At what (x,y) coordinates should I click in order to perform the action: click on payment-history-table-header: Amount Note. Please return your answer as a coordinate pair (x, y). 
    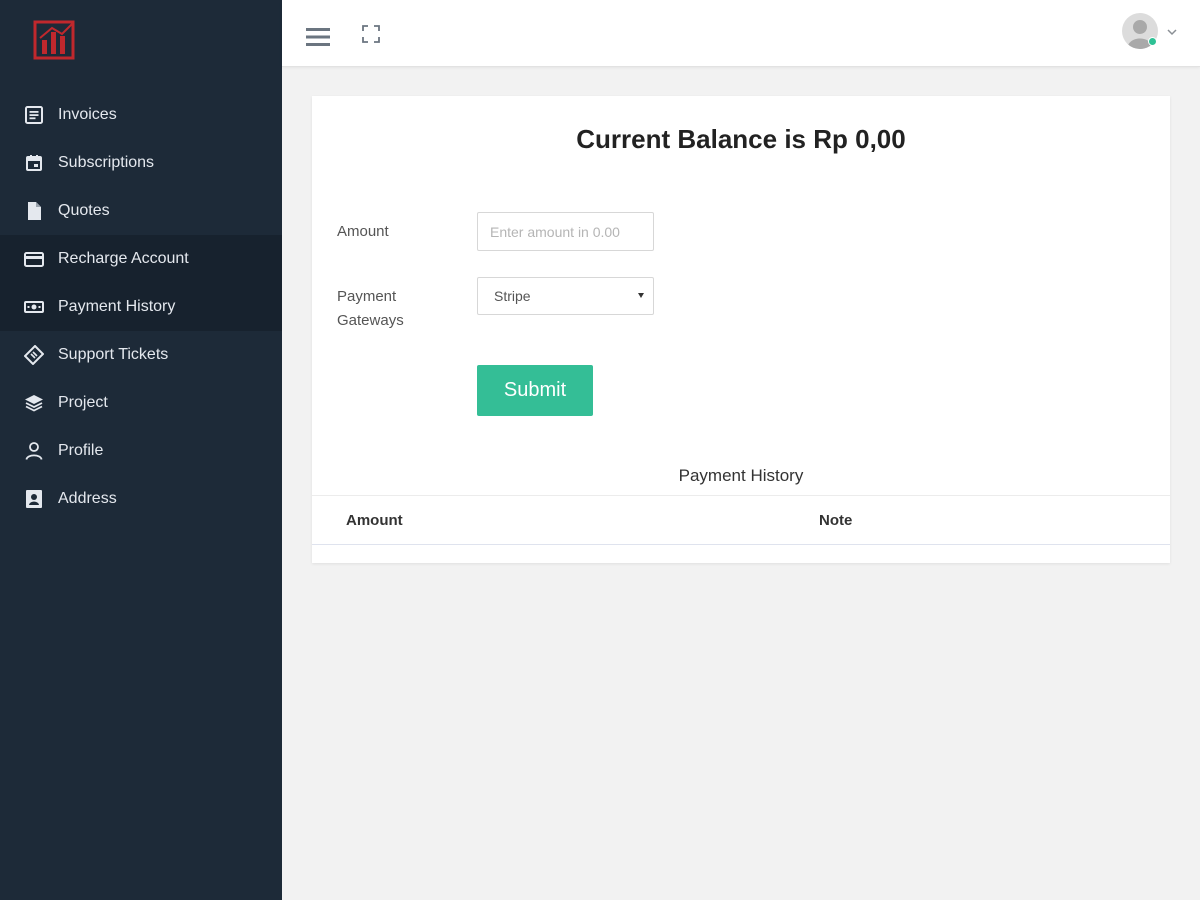
    Looking at the image, I should click on (741, 520).